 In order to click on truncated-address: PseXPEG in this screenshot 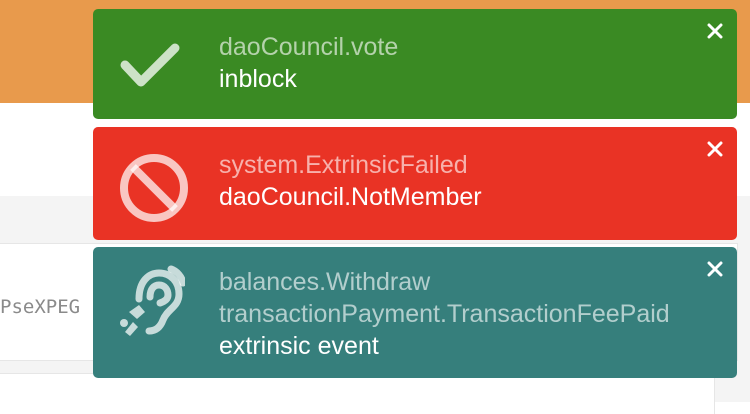, I will do `click(40, 307)`.